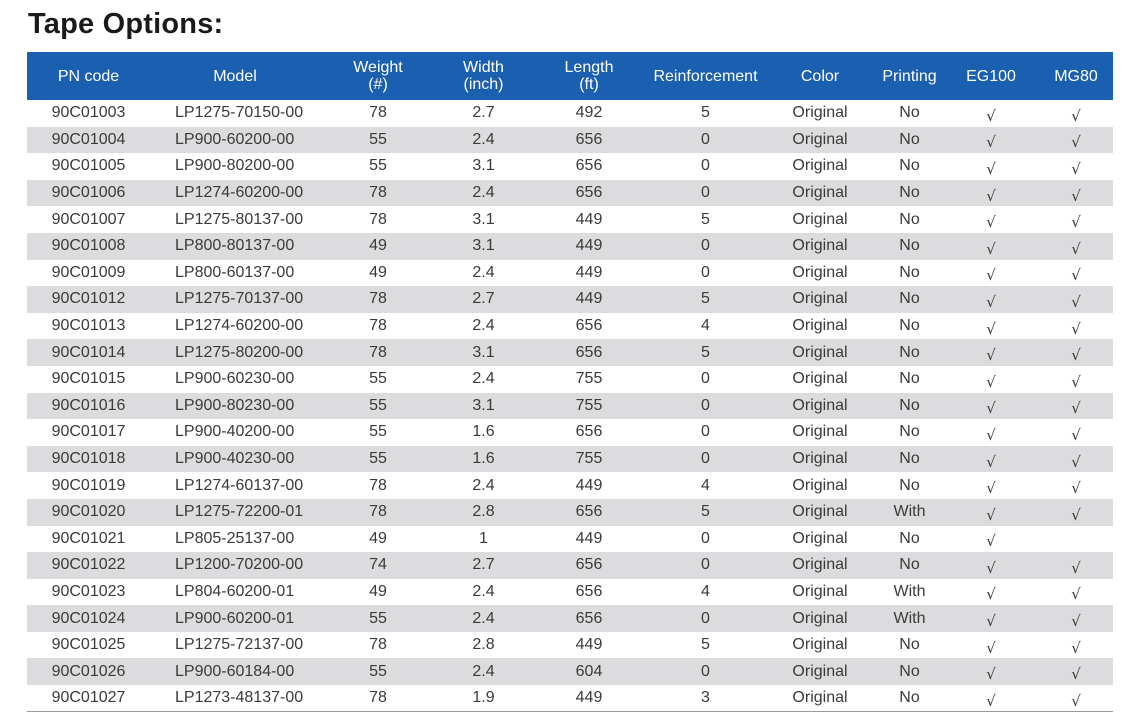 Image resolution: width=1131 pixels, height=721 pixels. I want to click on cell-model: LP900-80200-00, so click(235, 166).